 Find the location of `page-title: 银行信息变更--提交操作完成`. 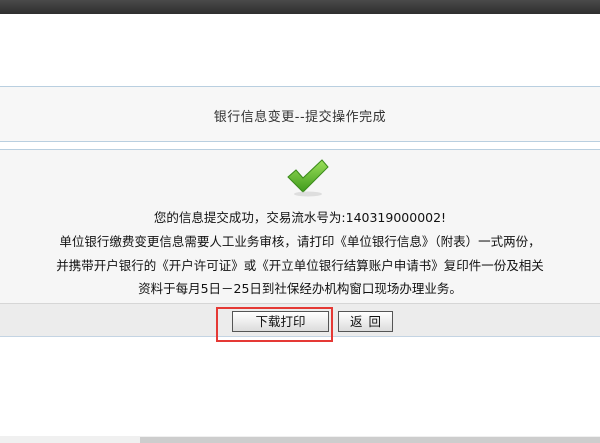

page-title: 银行信息变更--提交操作完成 is located at coordinates (300, 117).